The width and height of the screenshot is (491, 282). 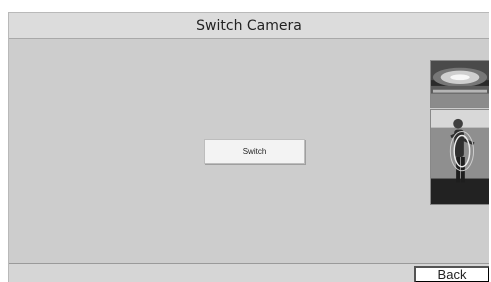 I want to click on camera-thumbnail-person, so click(x=459, y=157).